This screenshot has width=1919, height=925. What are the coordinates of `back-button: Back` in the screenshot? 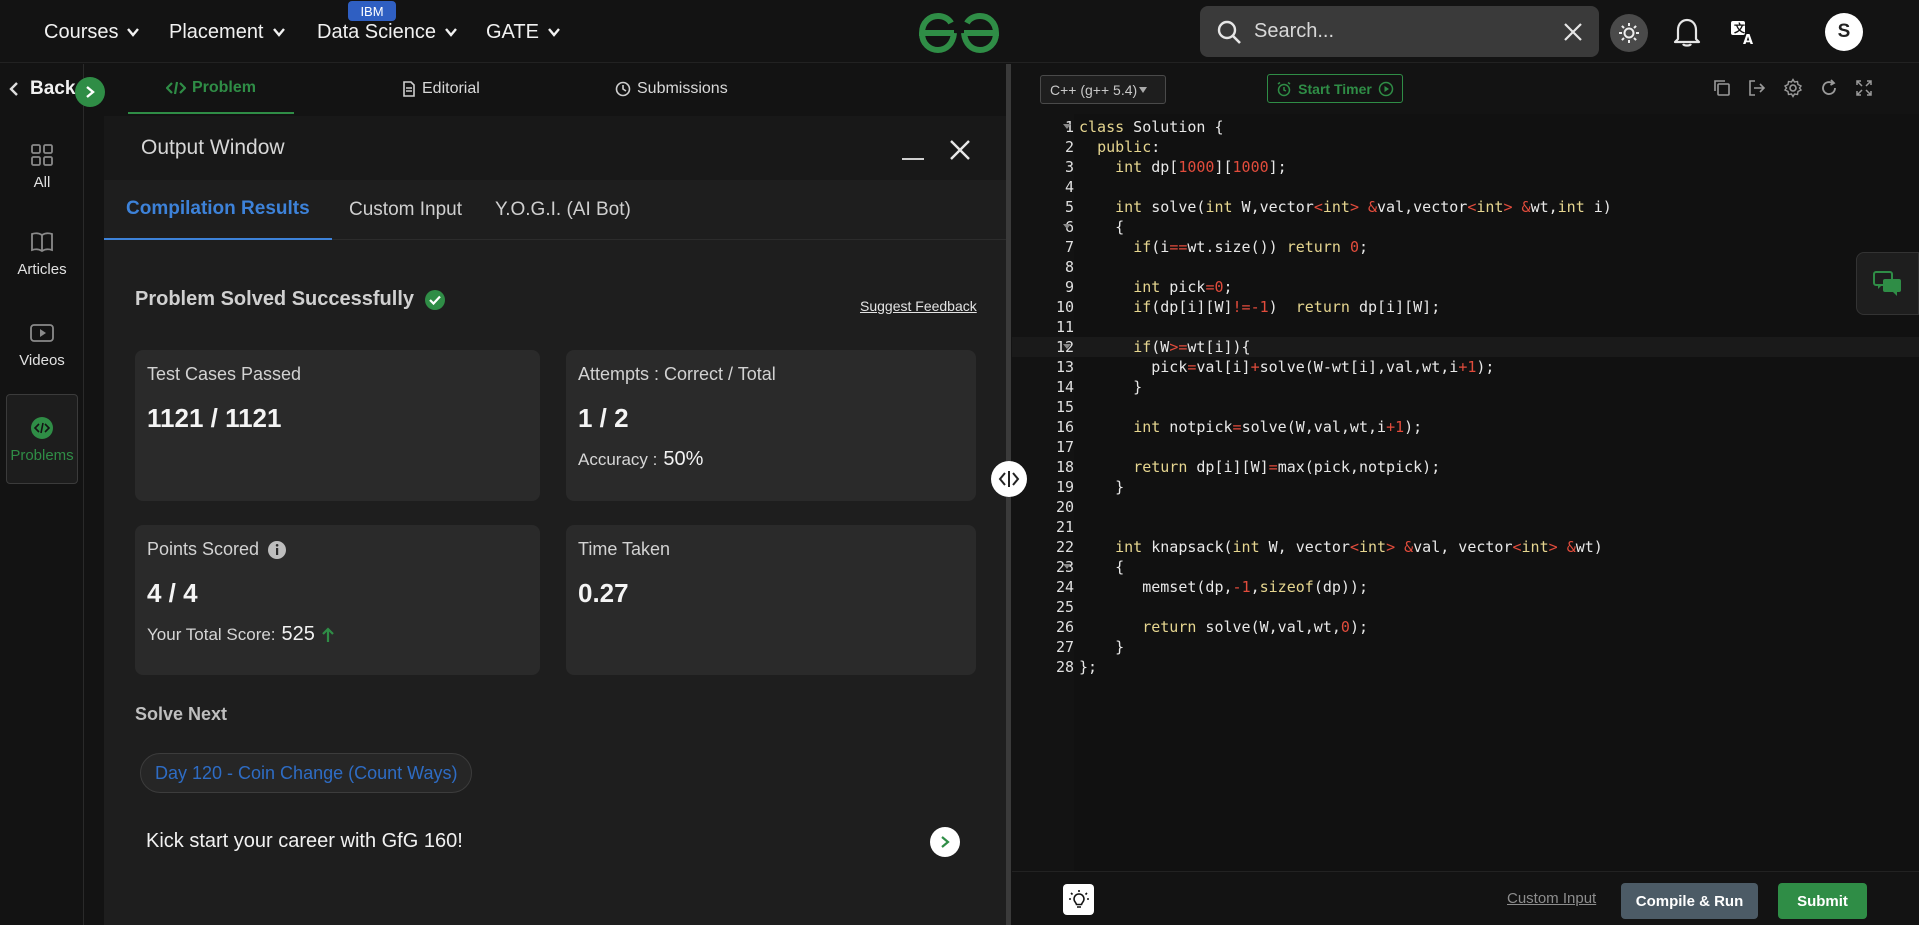 It's located at (41, 89).